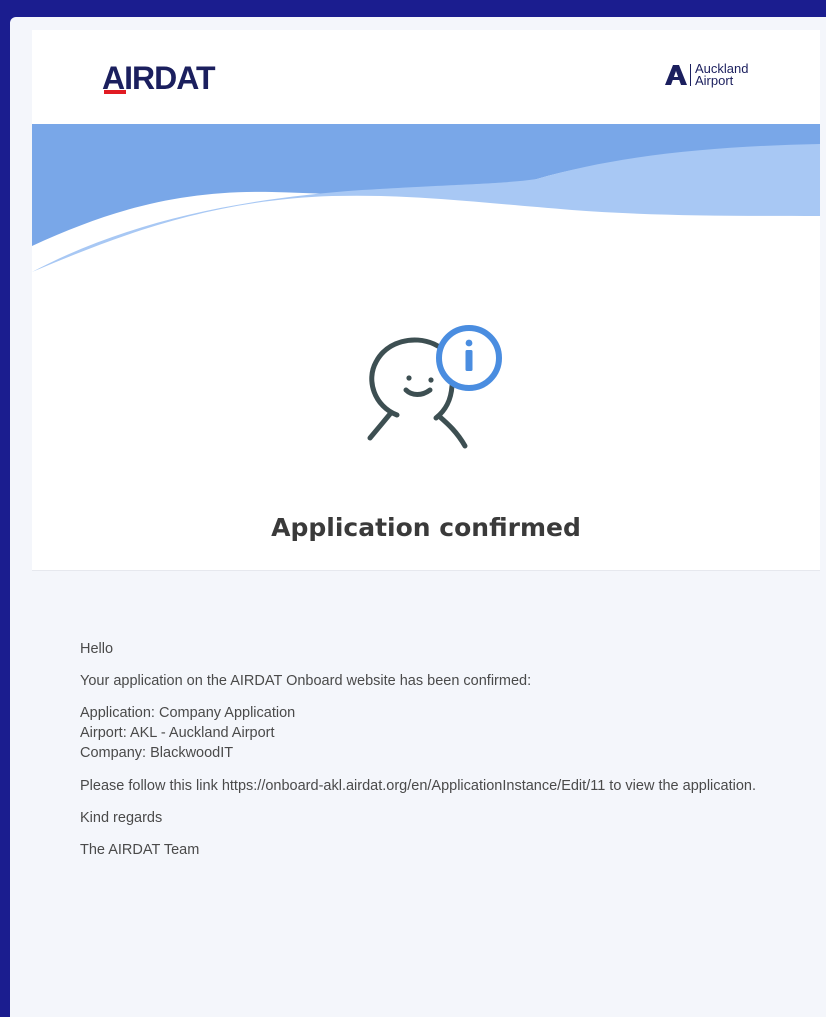  Describe the element at coordinates (115, 92) in the screenshot. I see `airdat-logo-accent` at that location.